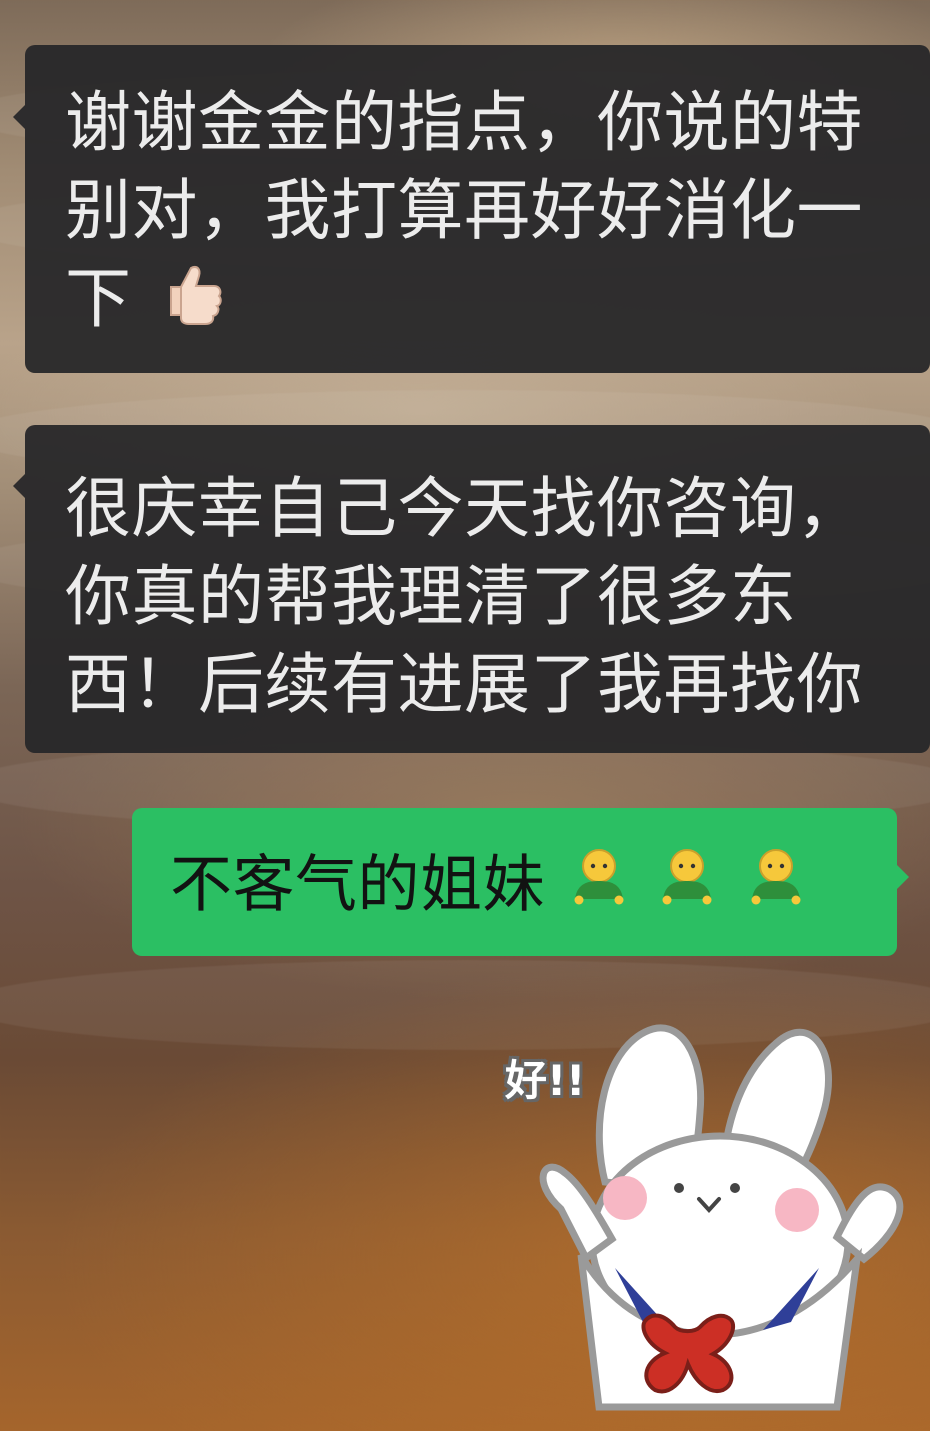 This screenshot has height=1431, width=930. I want to click on message-text-line: 你真的帮我理清了很多东, so click(431, 596).